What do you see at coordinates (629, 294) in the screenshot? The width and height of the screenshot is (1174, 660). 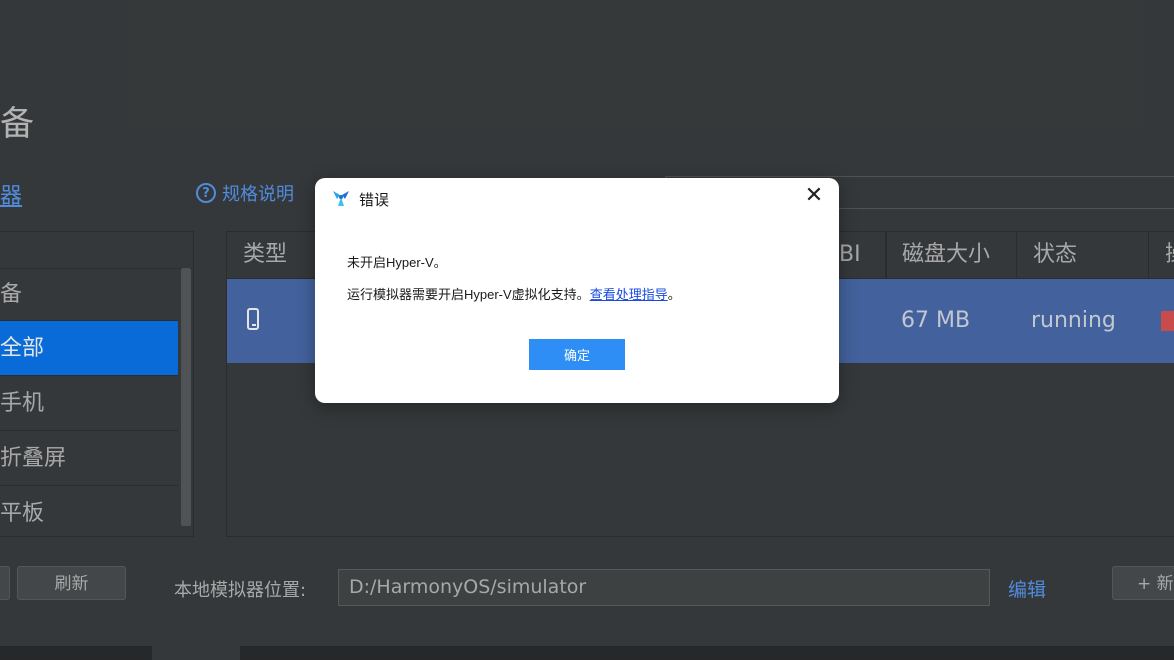 I see `guide-link: 查看处理指导` at bounding box center [629, 294].